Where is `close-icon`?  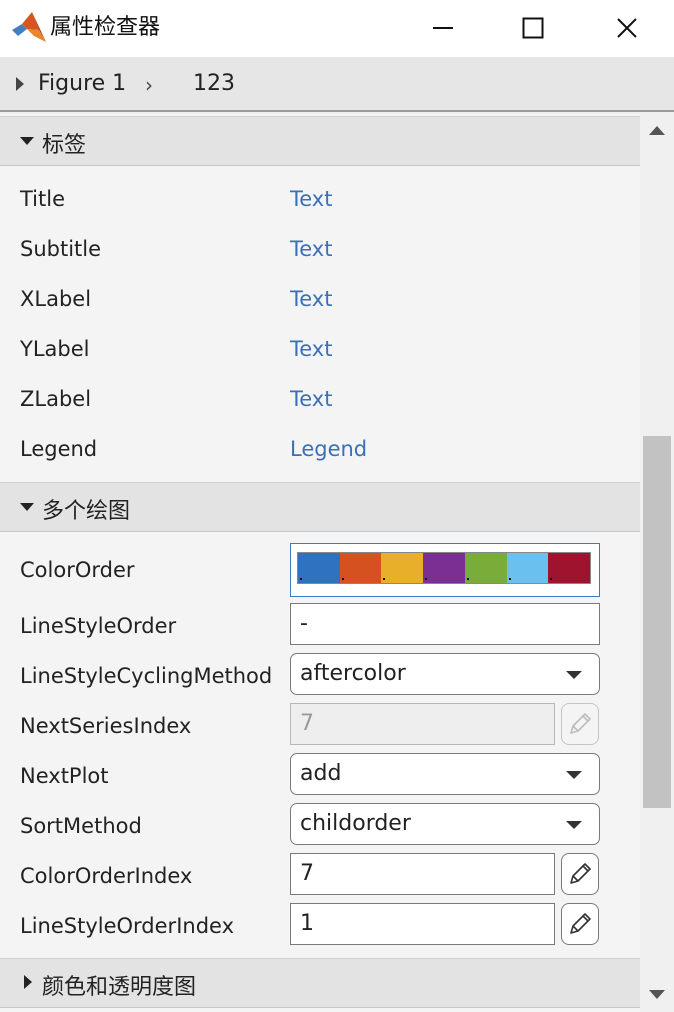 close-icon is located at coordinates (627, 28).